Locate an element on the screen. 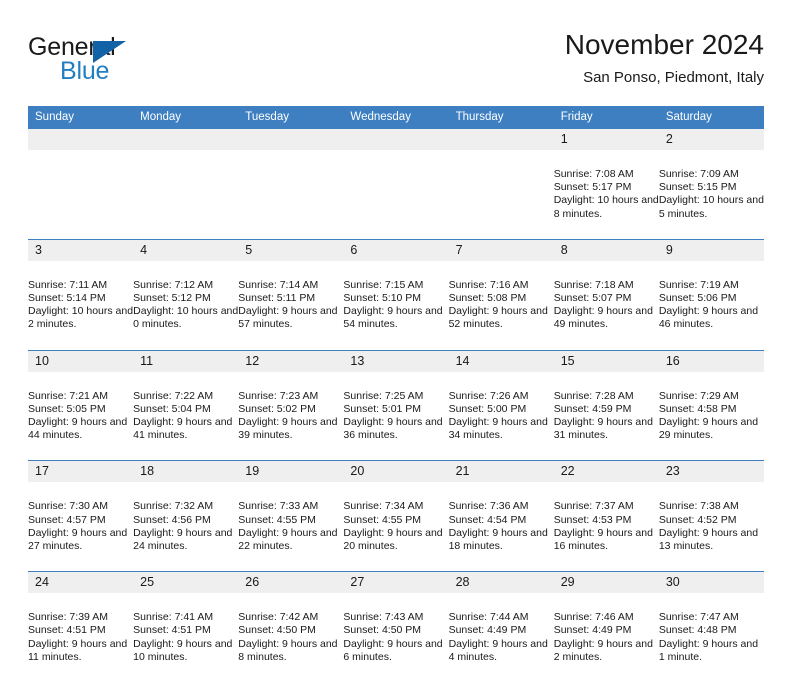 The height and width of the screenshot is (682, 792). day-number: 17 is located at coordinates (80, 471).